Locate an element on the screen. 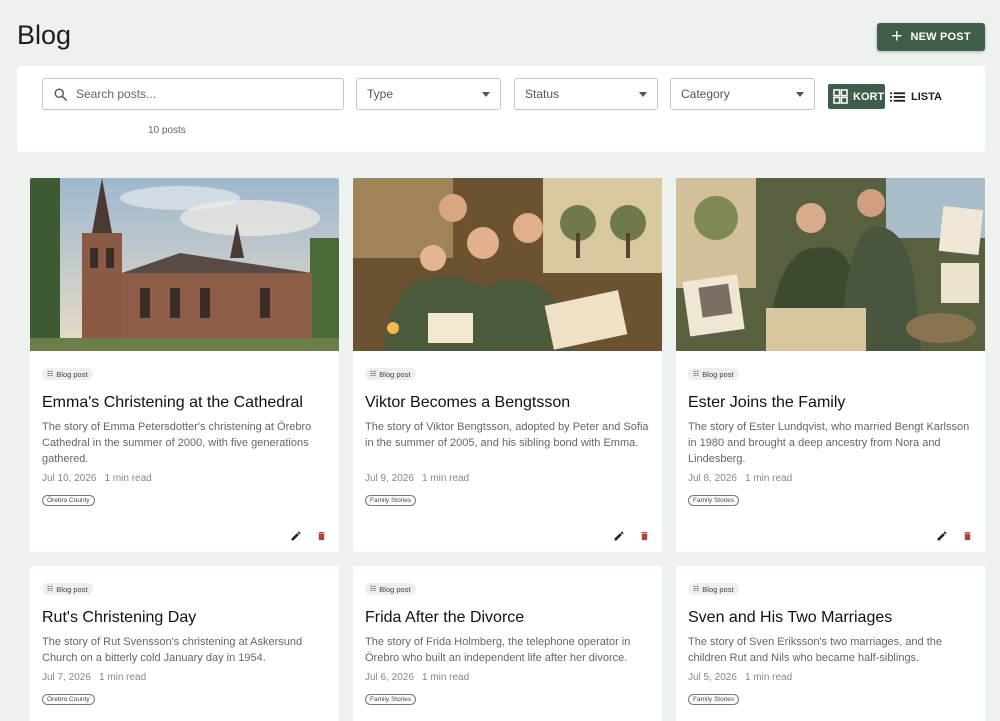 The image size is (1000, 721). post-date: Jul 6, 2026 is located at coordinates (389, 677).